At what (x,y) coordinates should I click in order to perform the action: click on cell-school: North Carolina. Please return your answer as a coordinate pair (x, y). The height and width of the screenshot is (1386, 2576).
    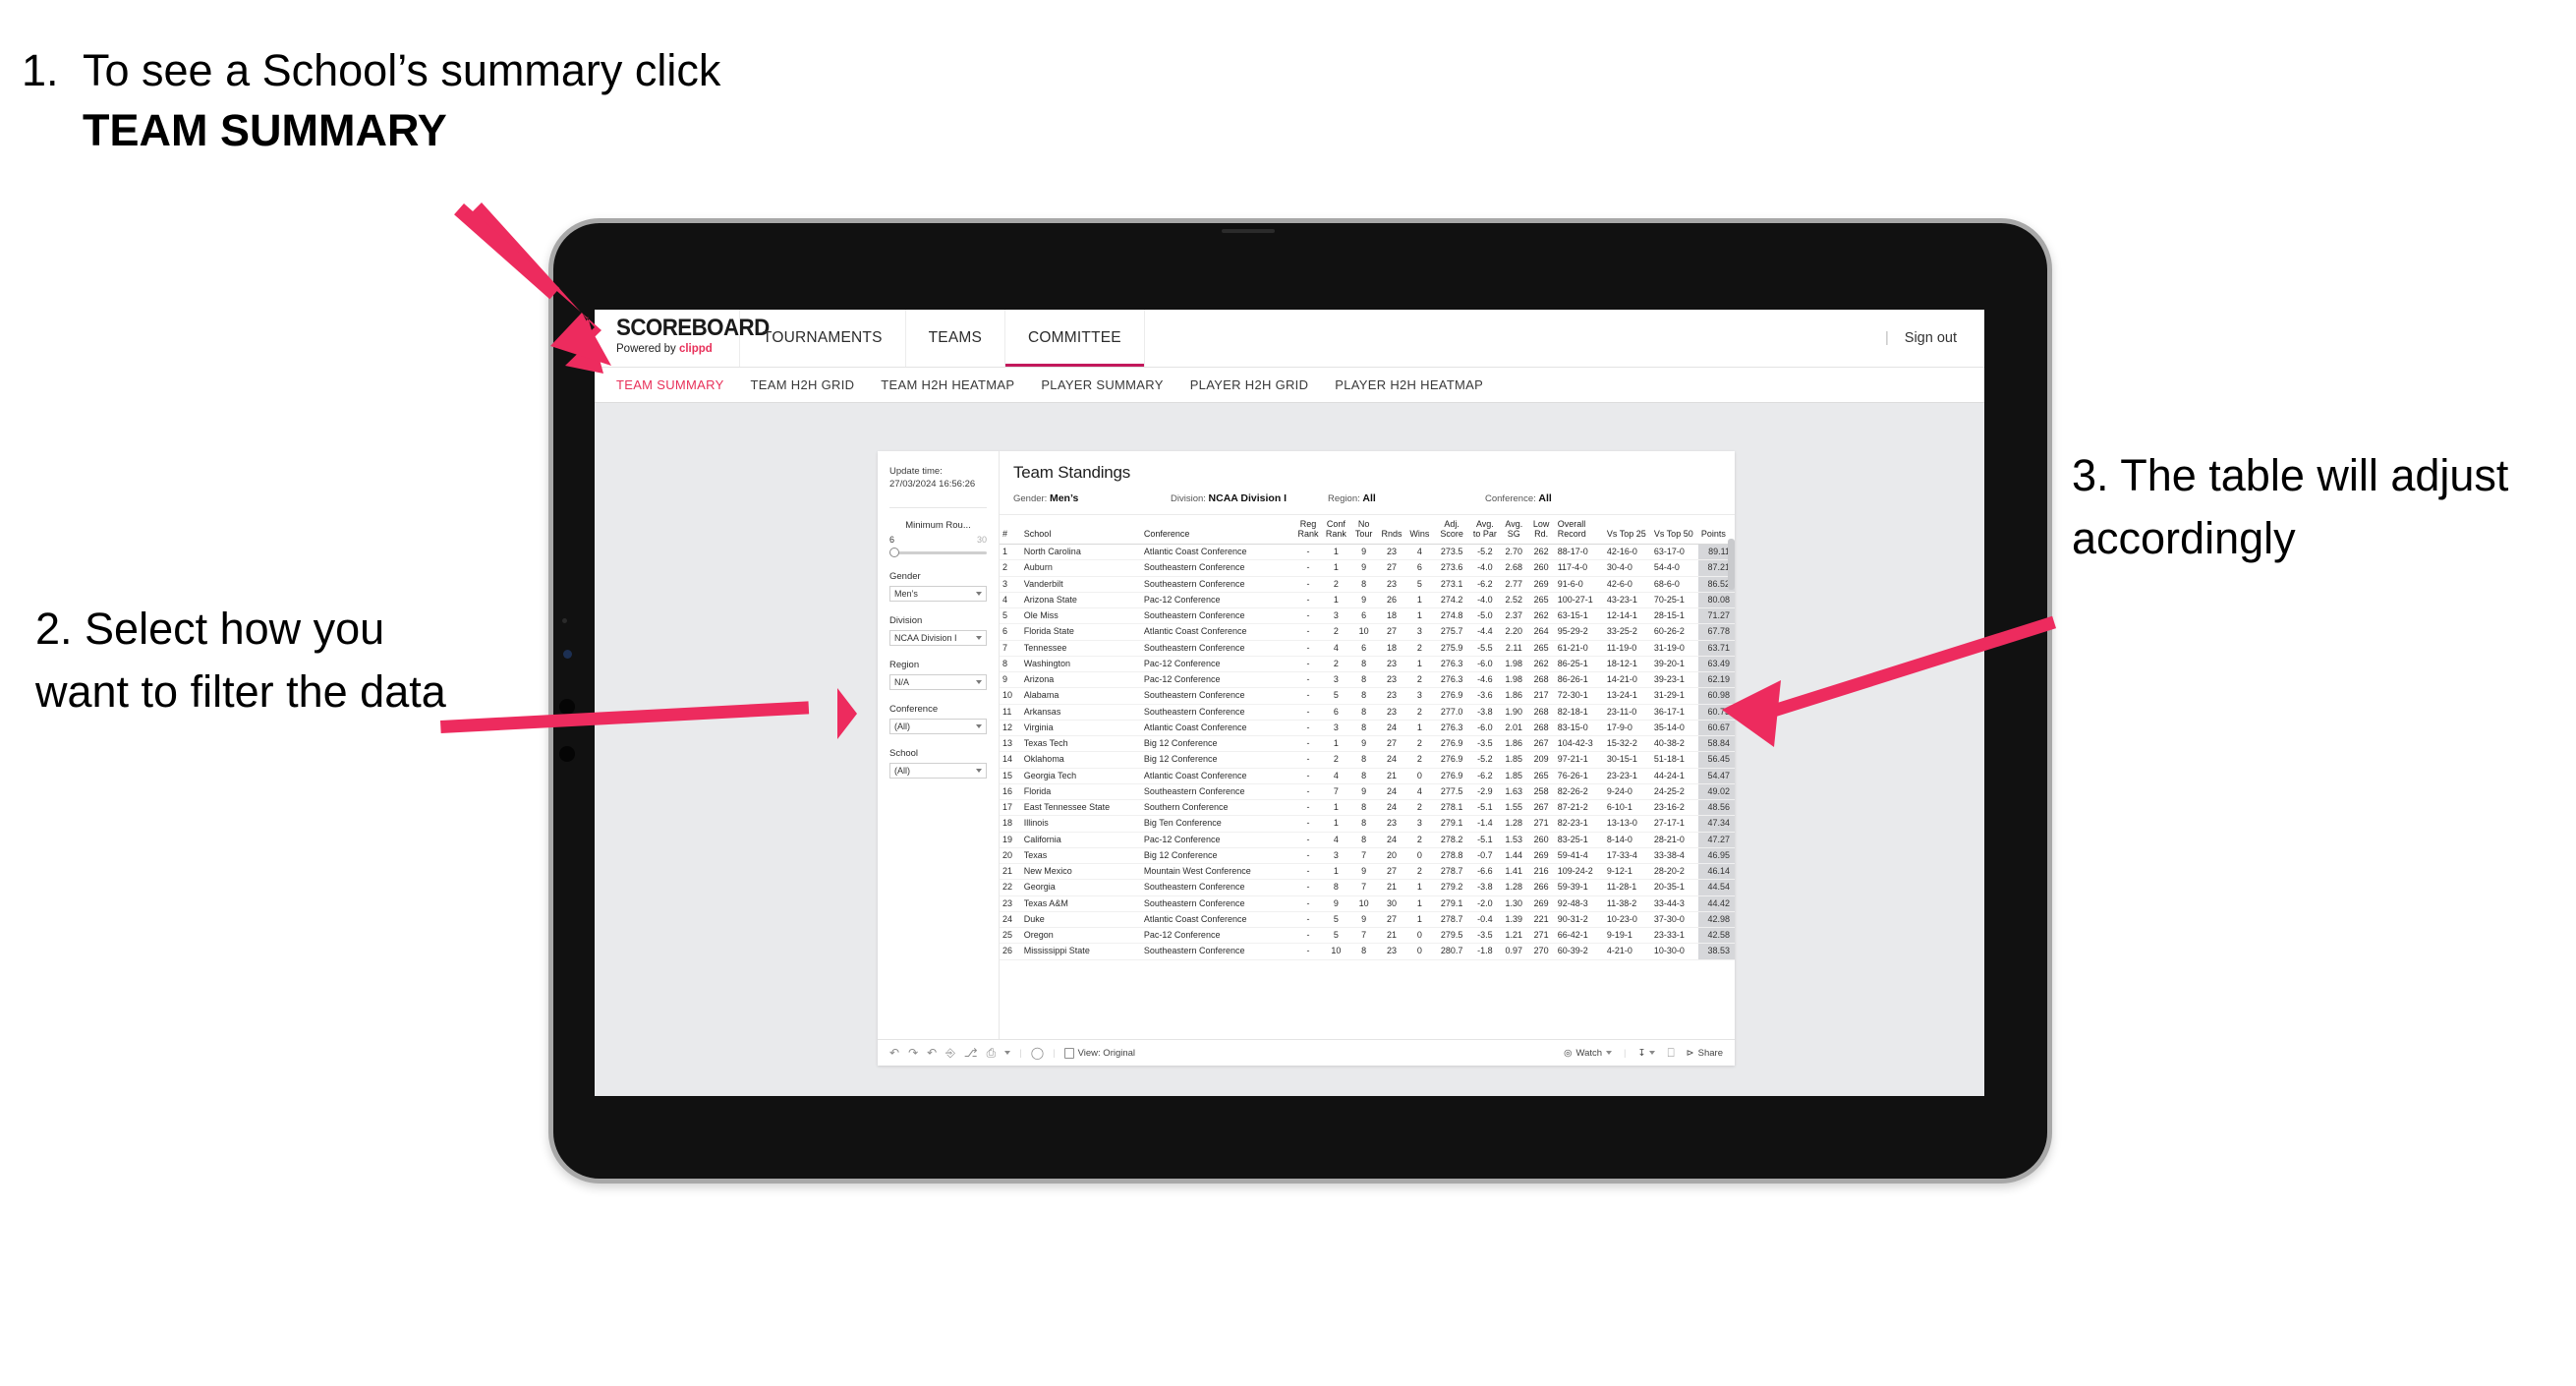
    Looking at the image, I should click on (1080, 552).